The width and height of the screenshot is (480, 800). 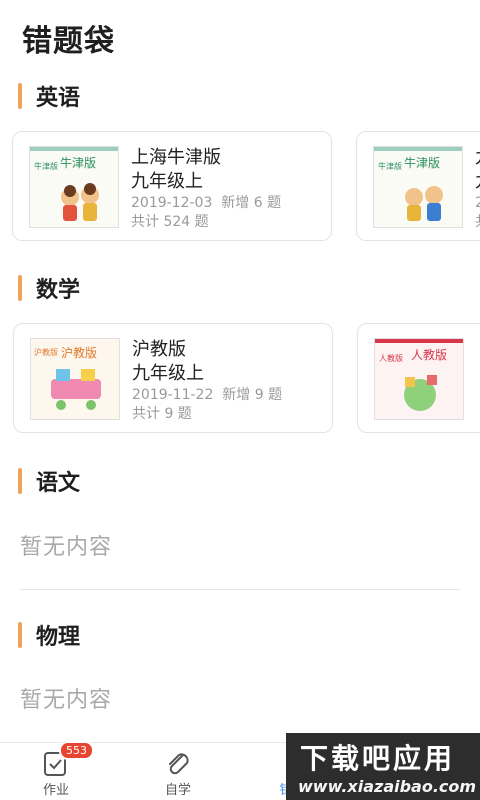 I want to click on homework-icon: 553, so click(x=67, y=759).